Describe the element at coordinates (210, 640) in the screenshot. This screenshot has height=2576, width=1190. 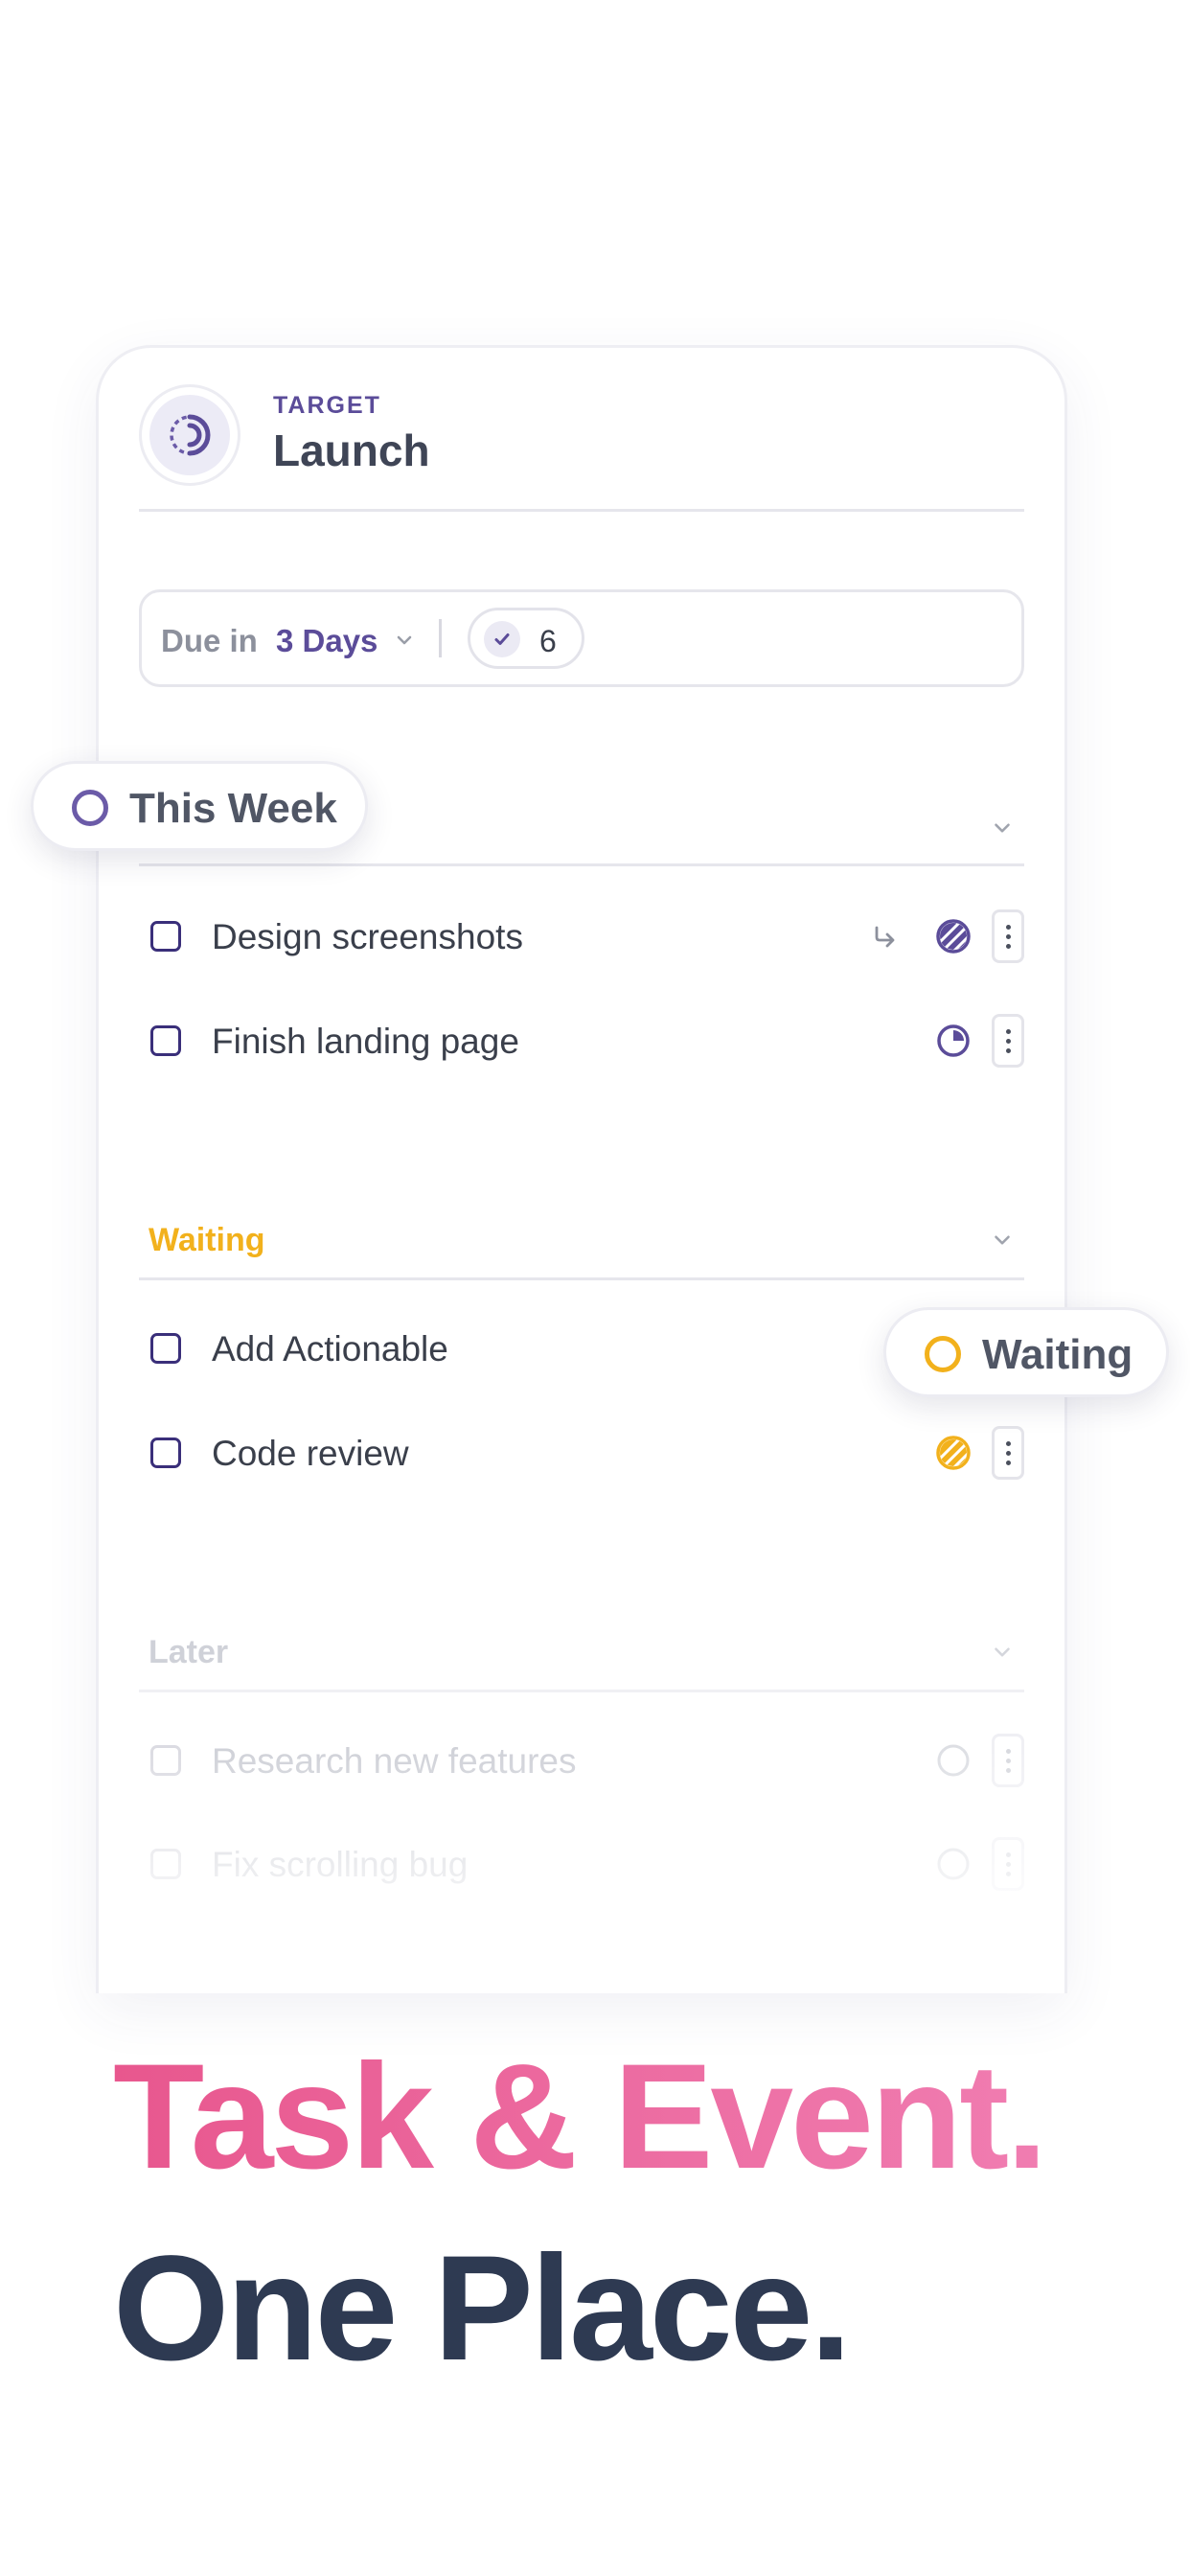
I see `due-prefix: Due in` at that location.